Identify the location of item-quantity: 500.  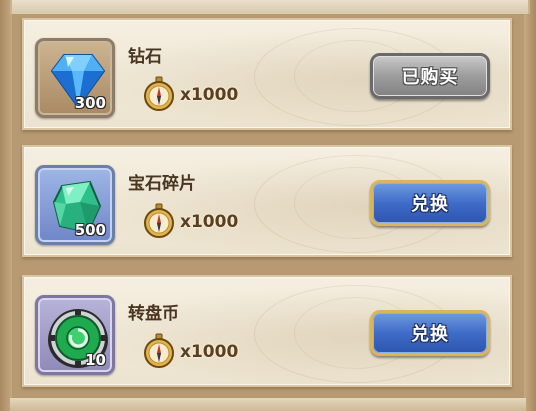
(90, 230).